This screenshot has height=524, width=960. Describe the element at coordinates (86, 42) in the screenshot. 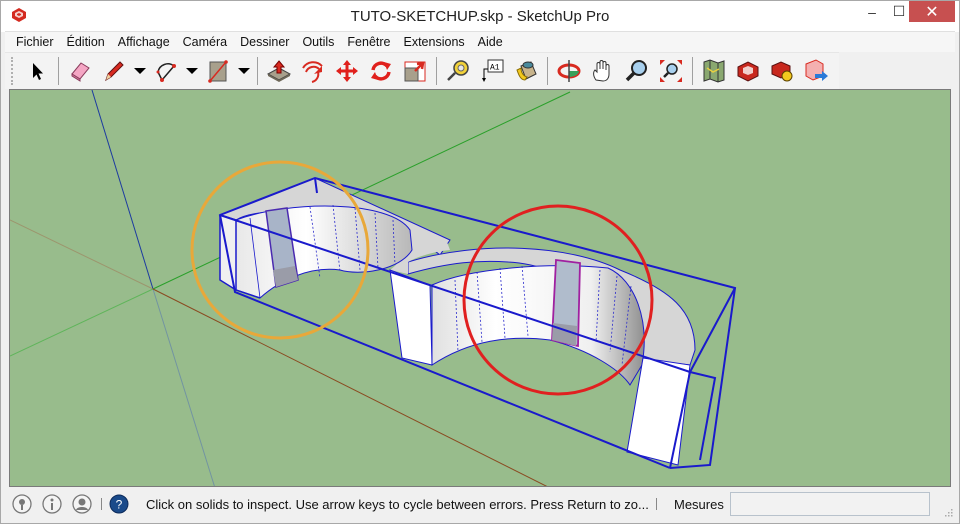

I see `menu-edition: Édition` at that location.